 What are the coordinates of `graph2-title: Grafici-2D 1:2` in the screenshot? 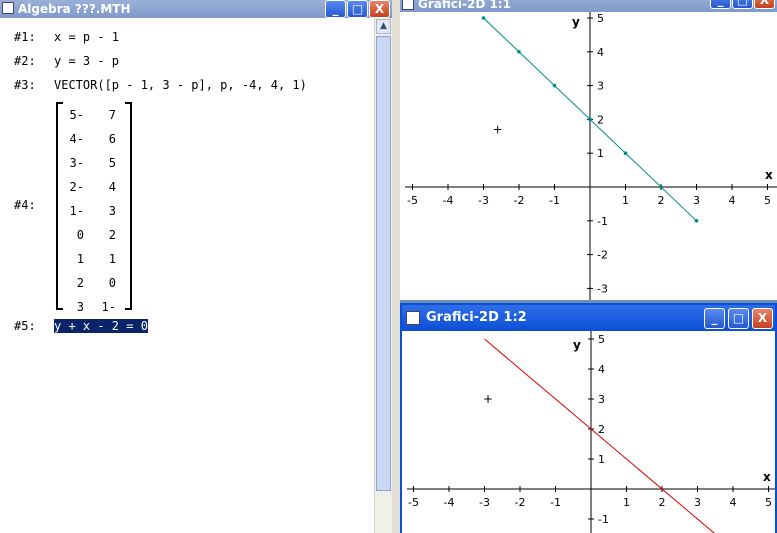 It's located at (476, 317).